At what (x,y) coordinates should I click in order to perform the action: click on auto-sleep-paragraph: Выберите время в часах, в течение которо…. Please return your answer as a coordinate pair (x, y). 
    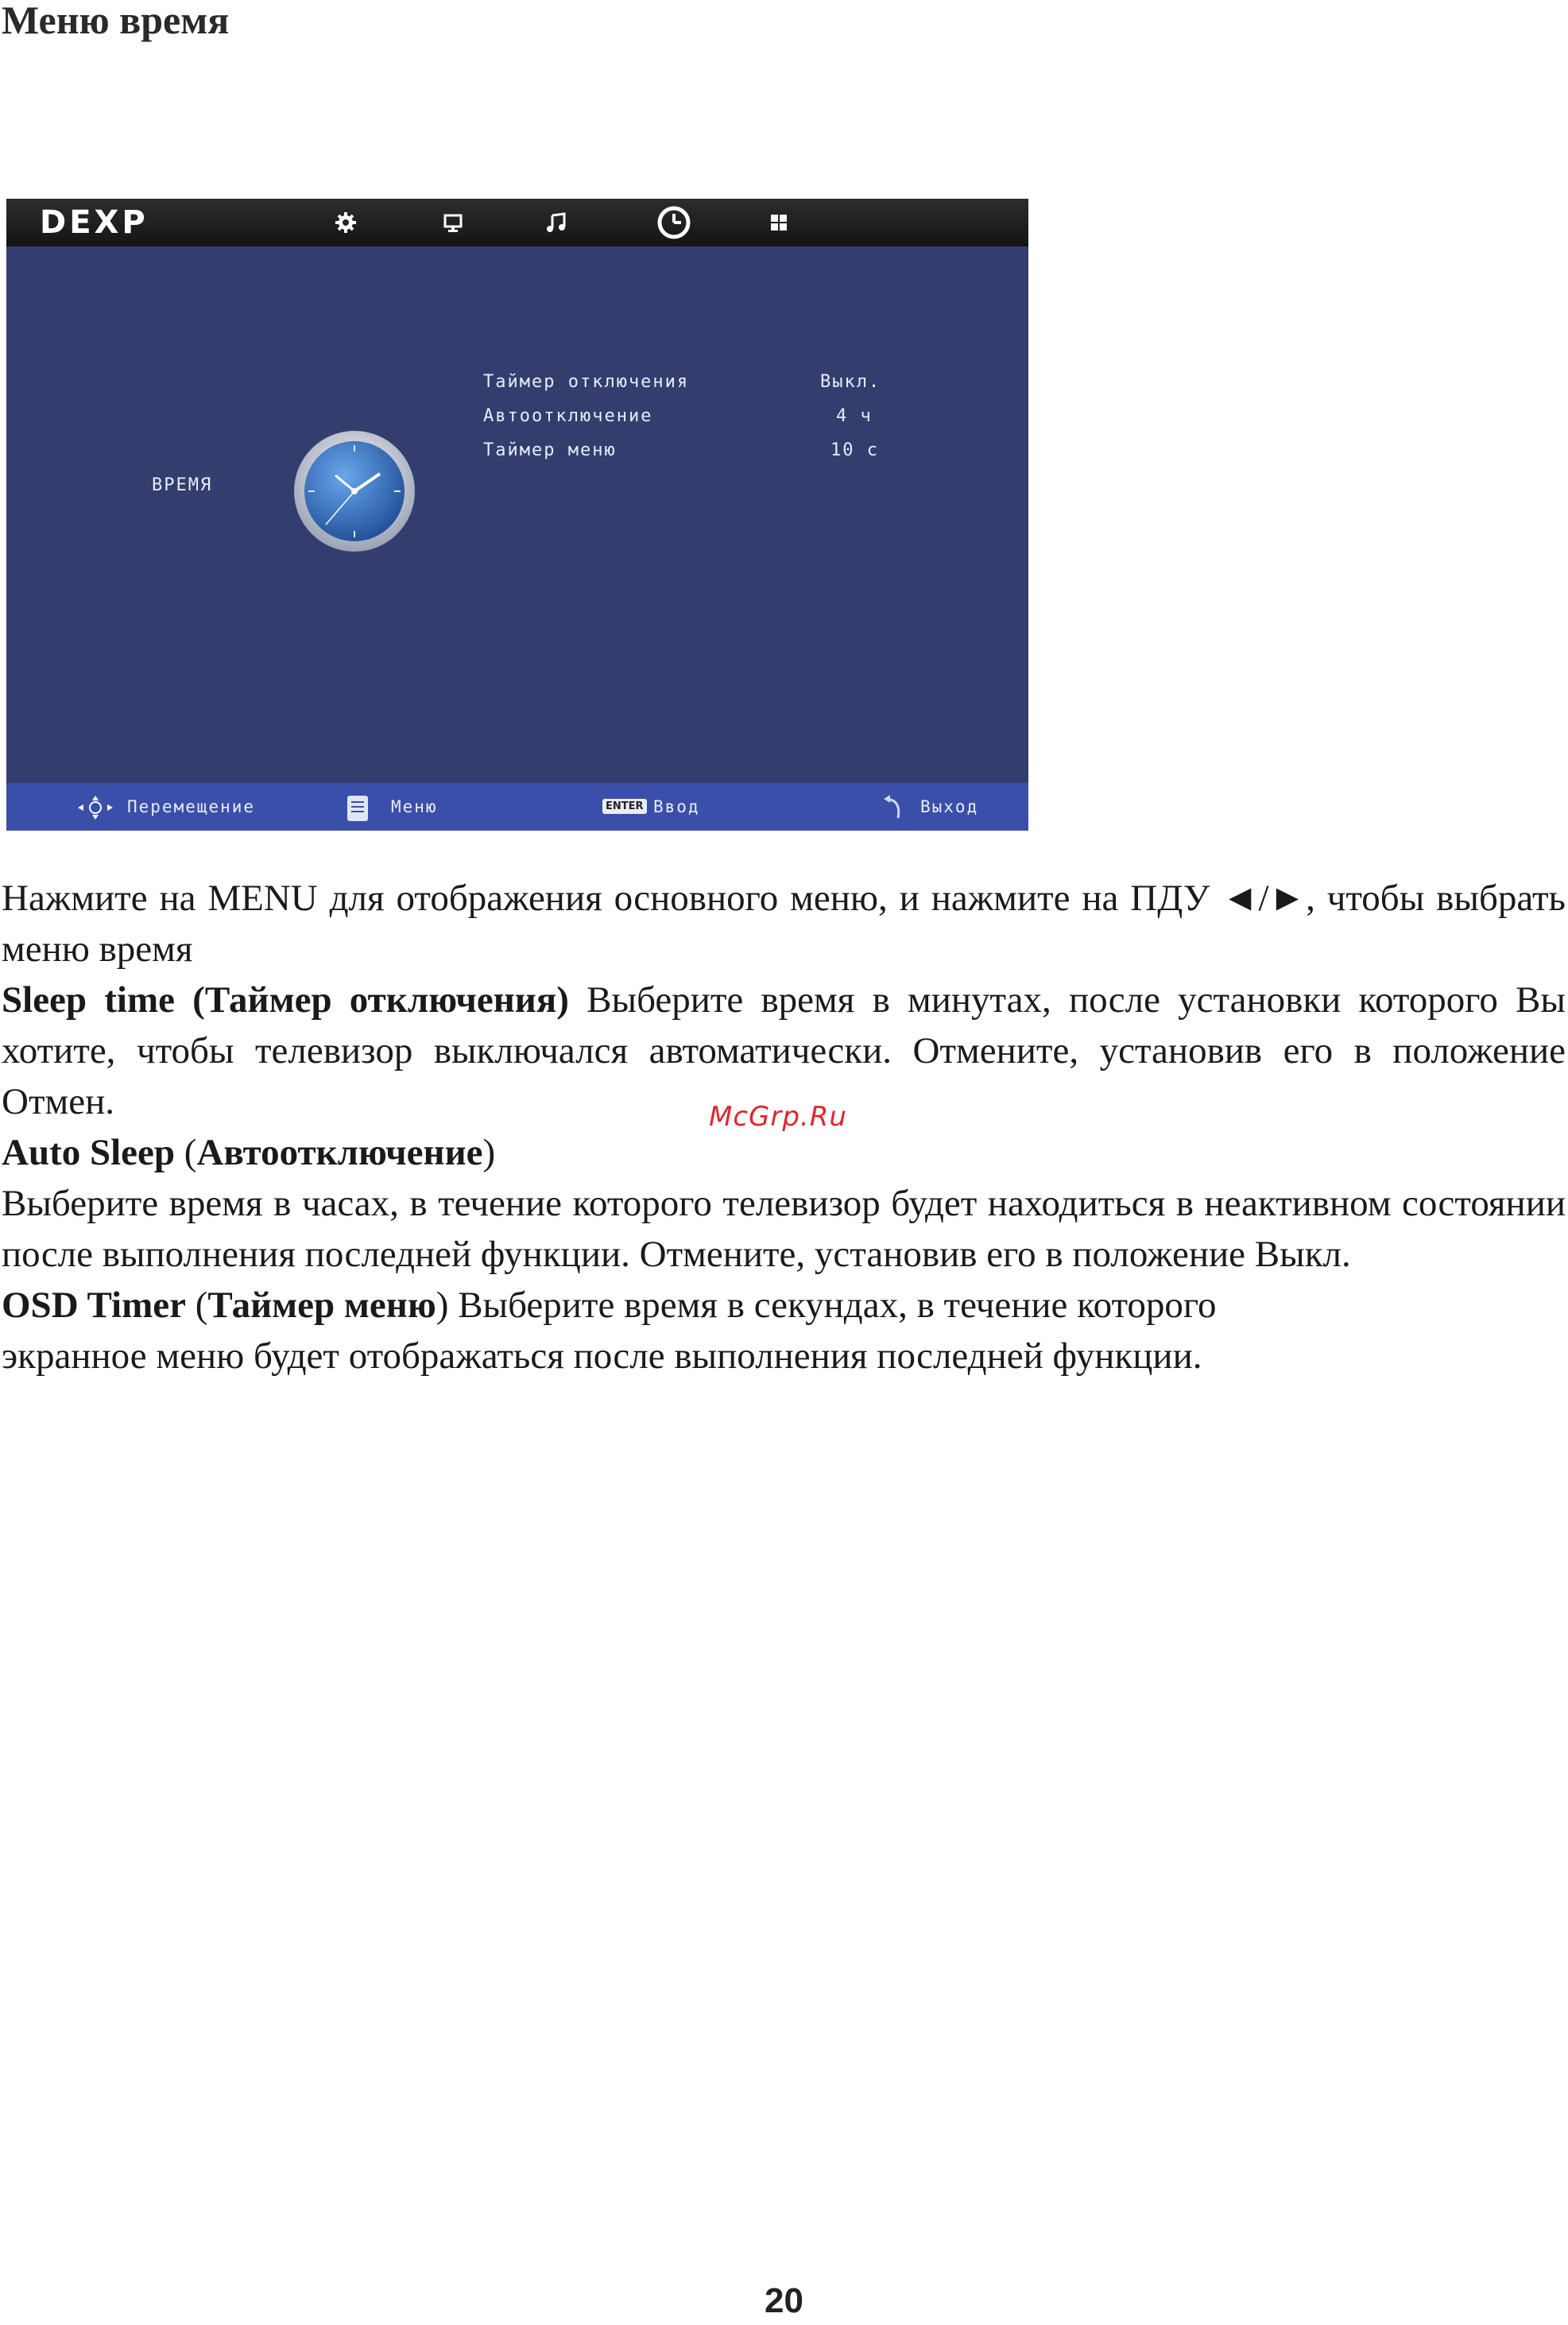
    Looking at the image, I should click on (784, 1229).